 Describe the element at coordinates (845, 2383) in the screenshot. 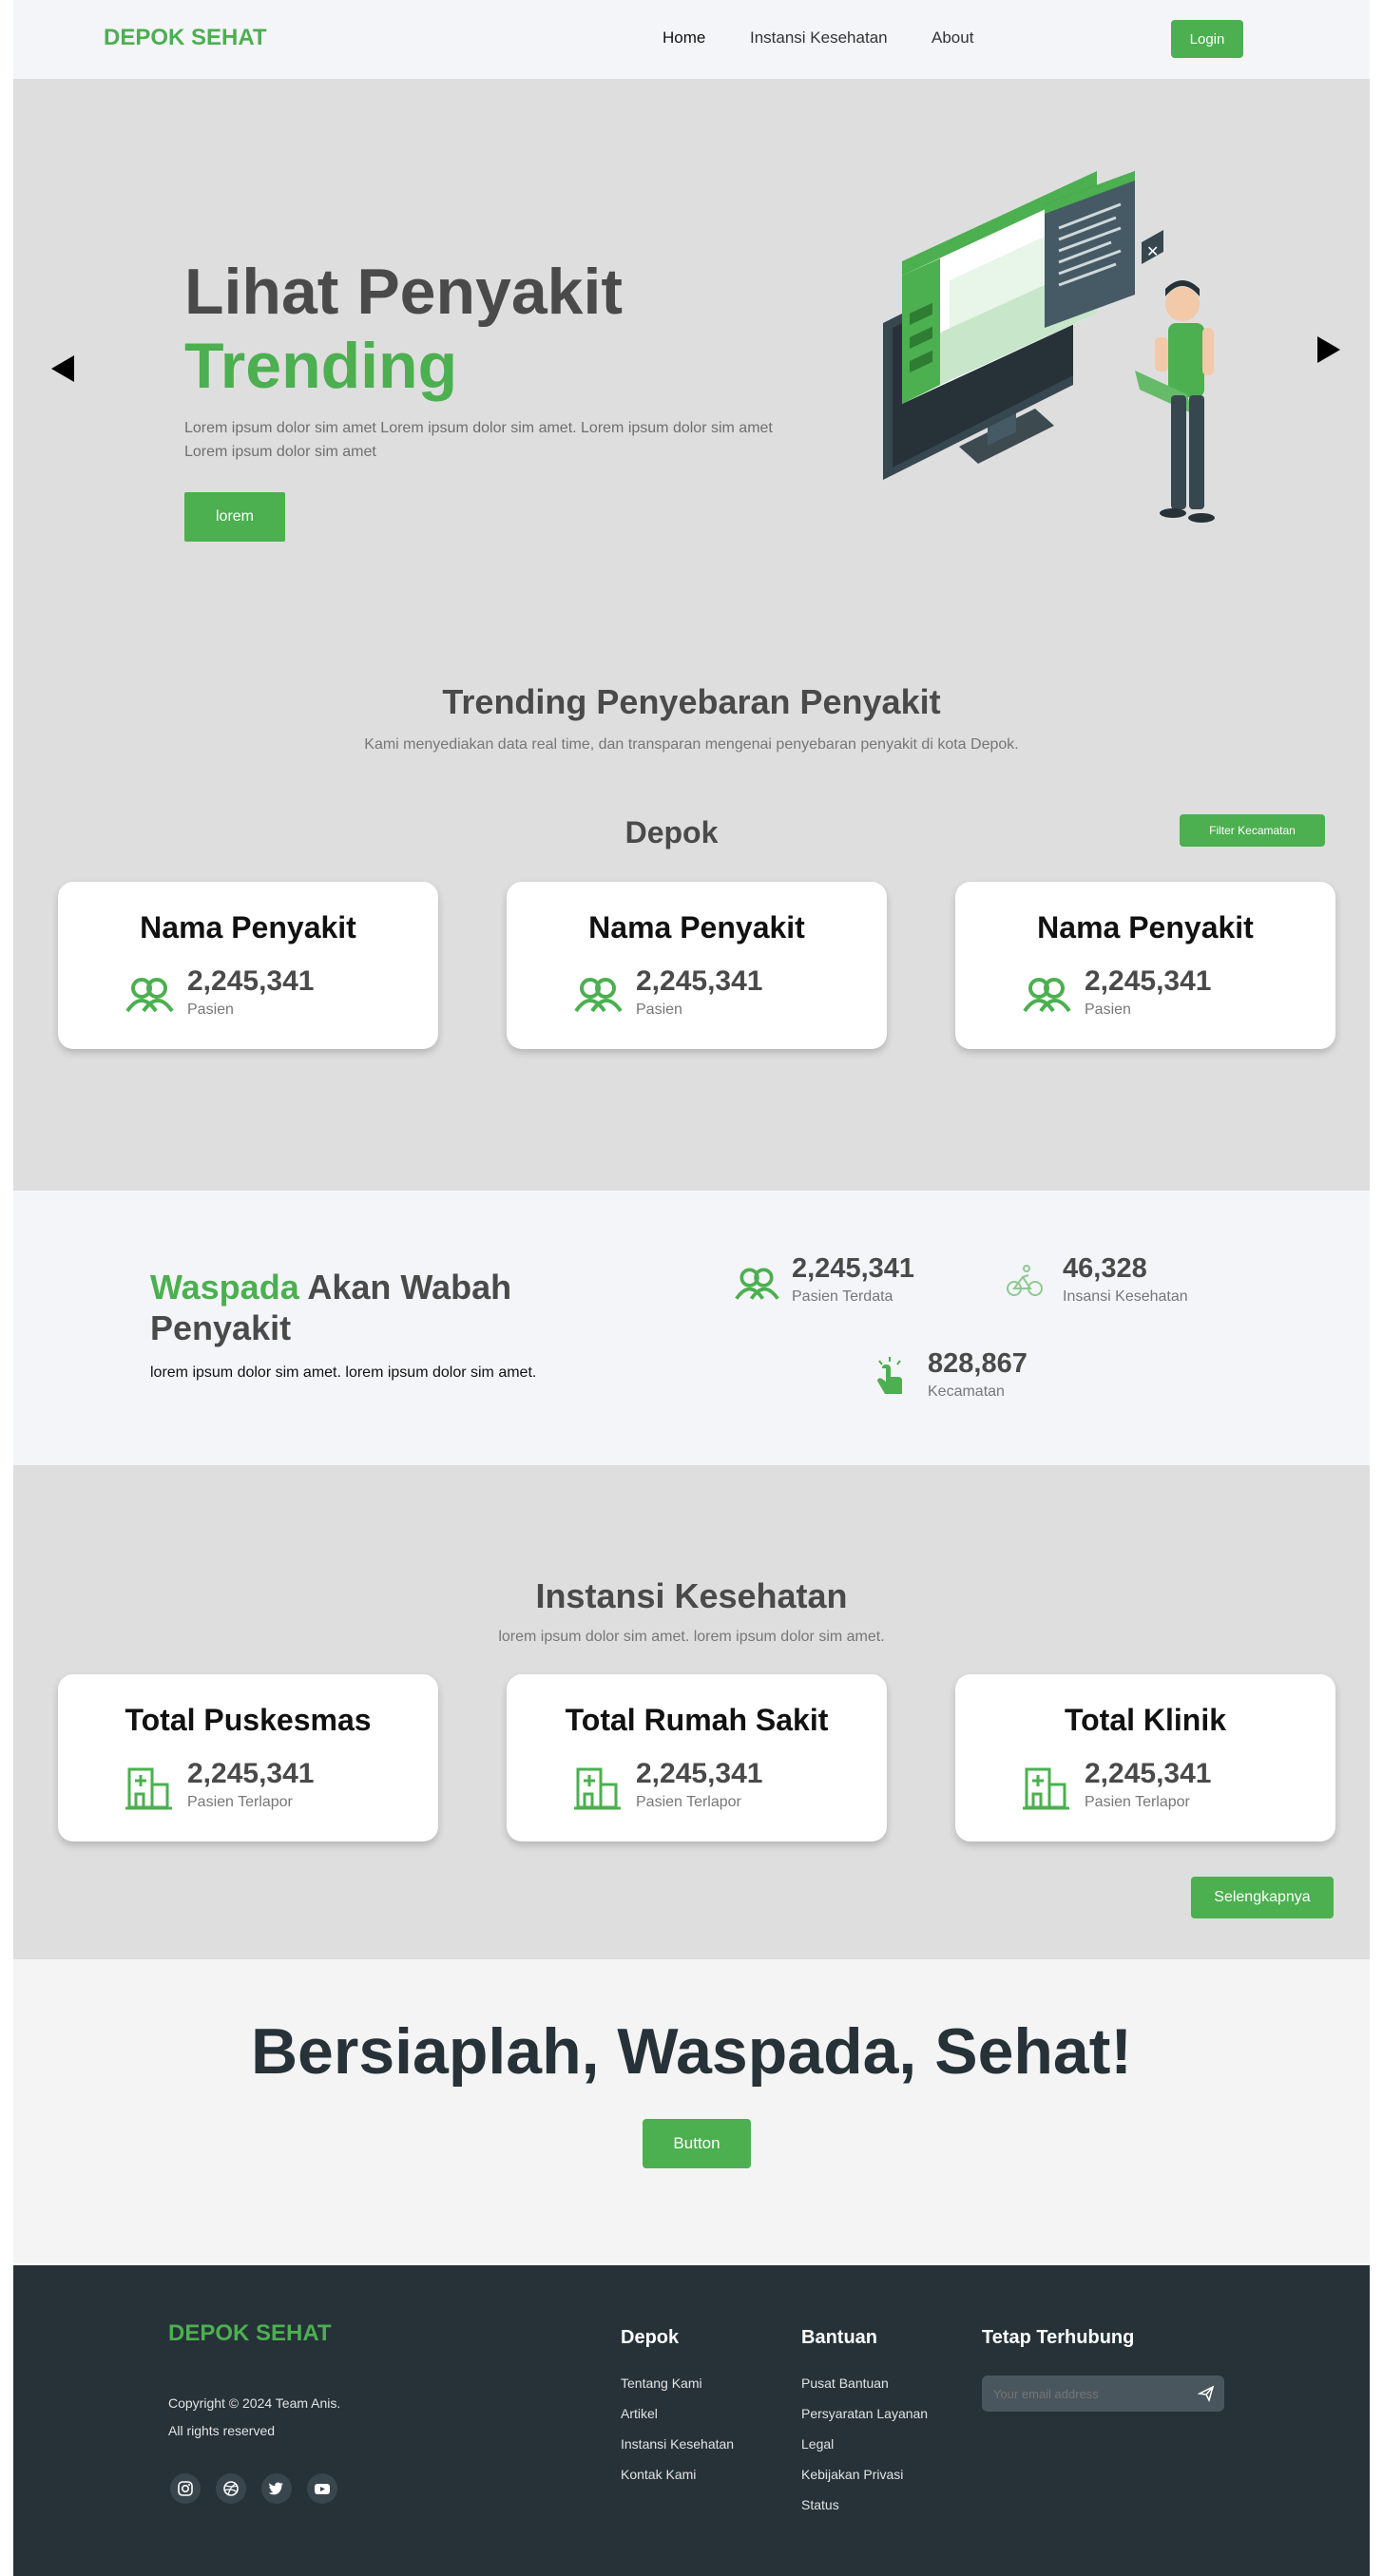

I see `footer-link: Pusat Bantuan` at that location.